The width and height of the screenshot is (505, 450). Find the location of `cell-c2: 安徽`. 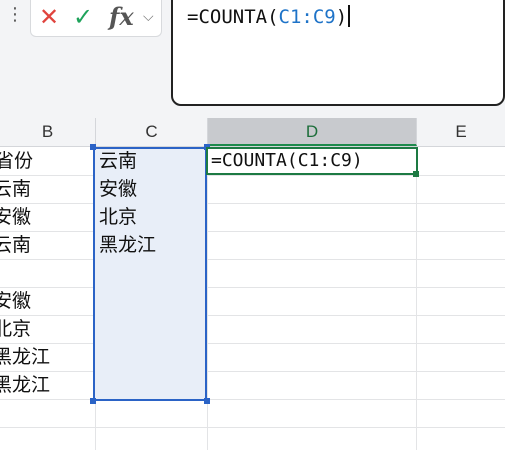

cell-c2: 安徽 is located at coordinates (118, 189).